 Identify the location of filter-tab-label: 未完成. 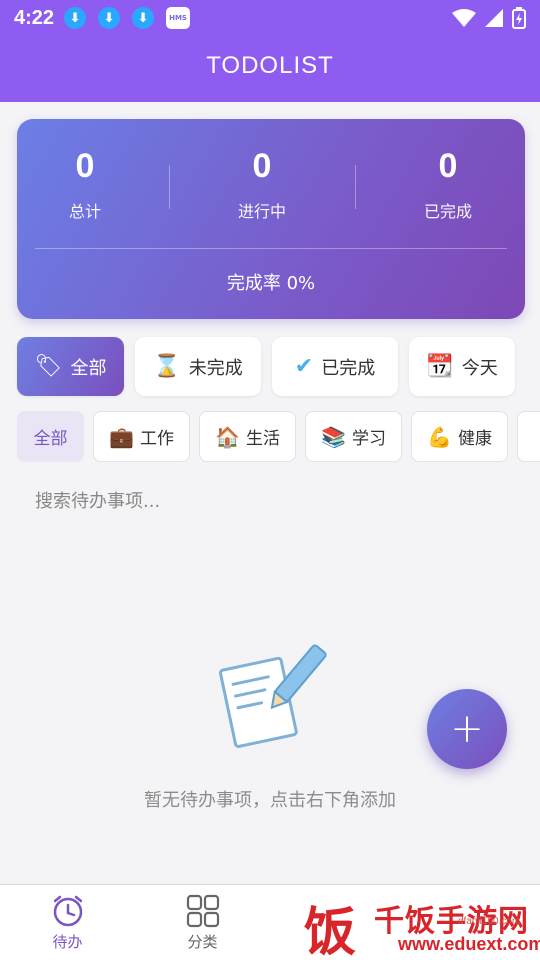
(215, 368).